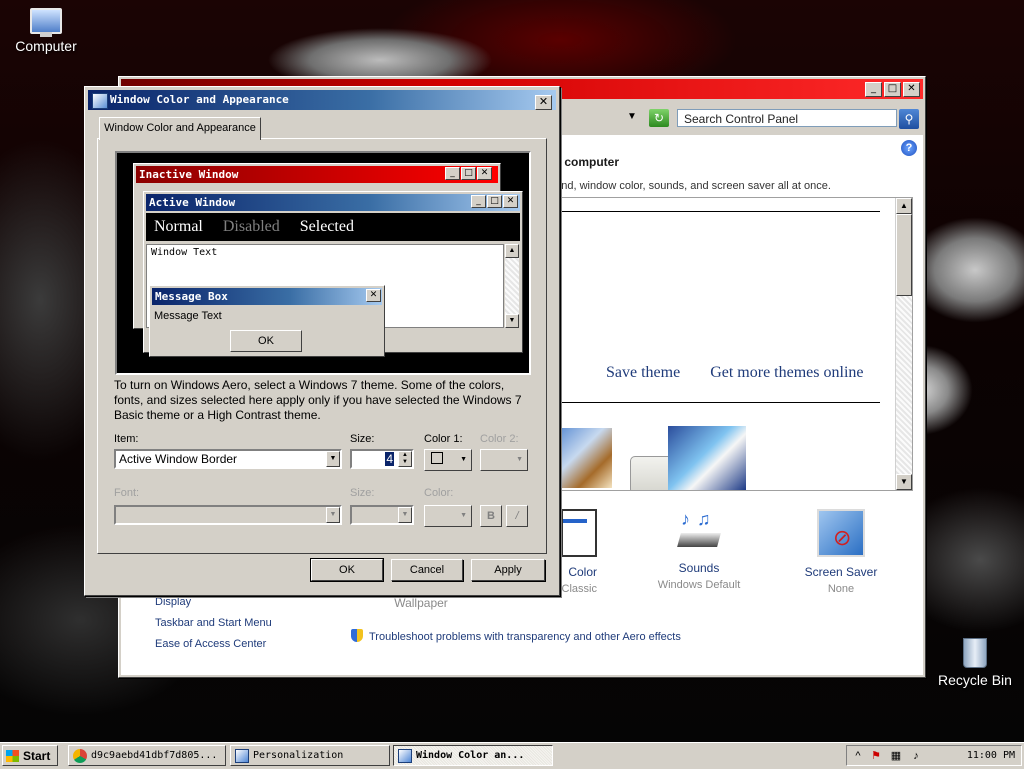  Describe the element at coordinates (731, 344) in the screenshot. I see `theme-list: Save theme Get more themes online ▲ ▼` at that location.